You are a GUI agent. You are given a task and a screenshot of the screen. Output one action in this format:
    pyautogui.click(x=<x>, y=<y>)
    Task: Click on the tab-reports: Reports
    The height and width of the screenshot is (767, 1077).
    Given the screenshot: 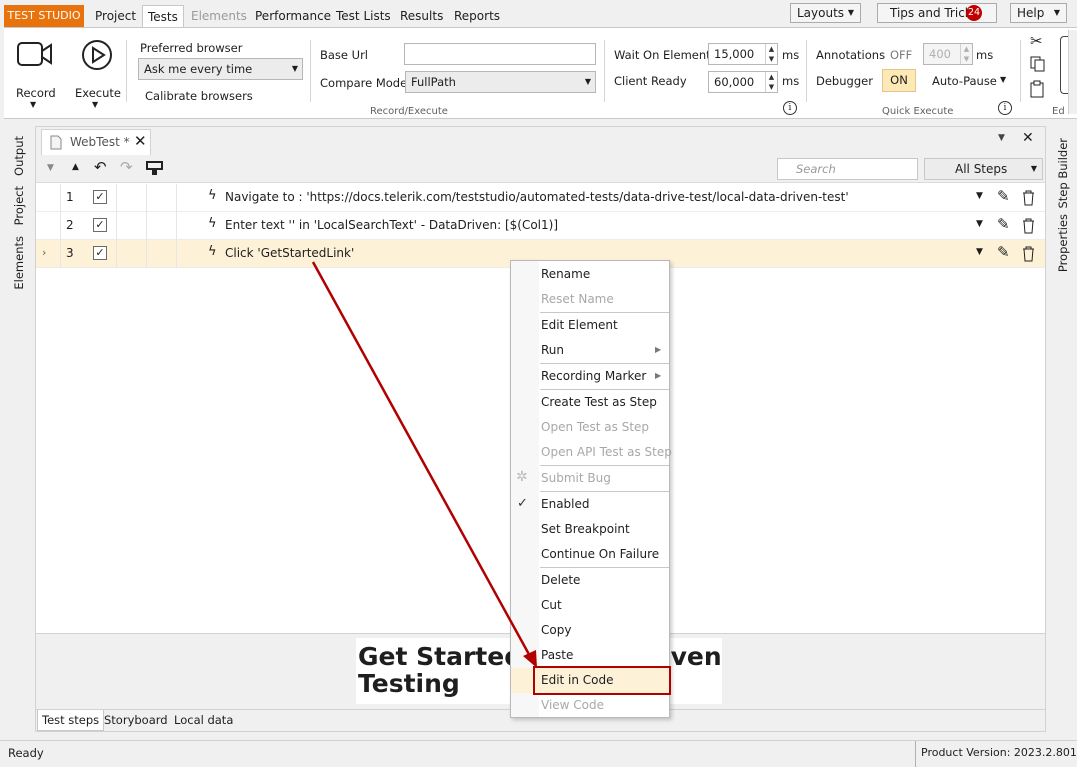 What is the action you would take?
    pyautogui.click(x=477, y=16)
    